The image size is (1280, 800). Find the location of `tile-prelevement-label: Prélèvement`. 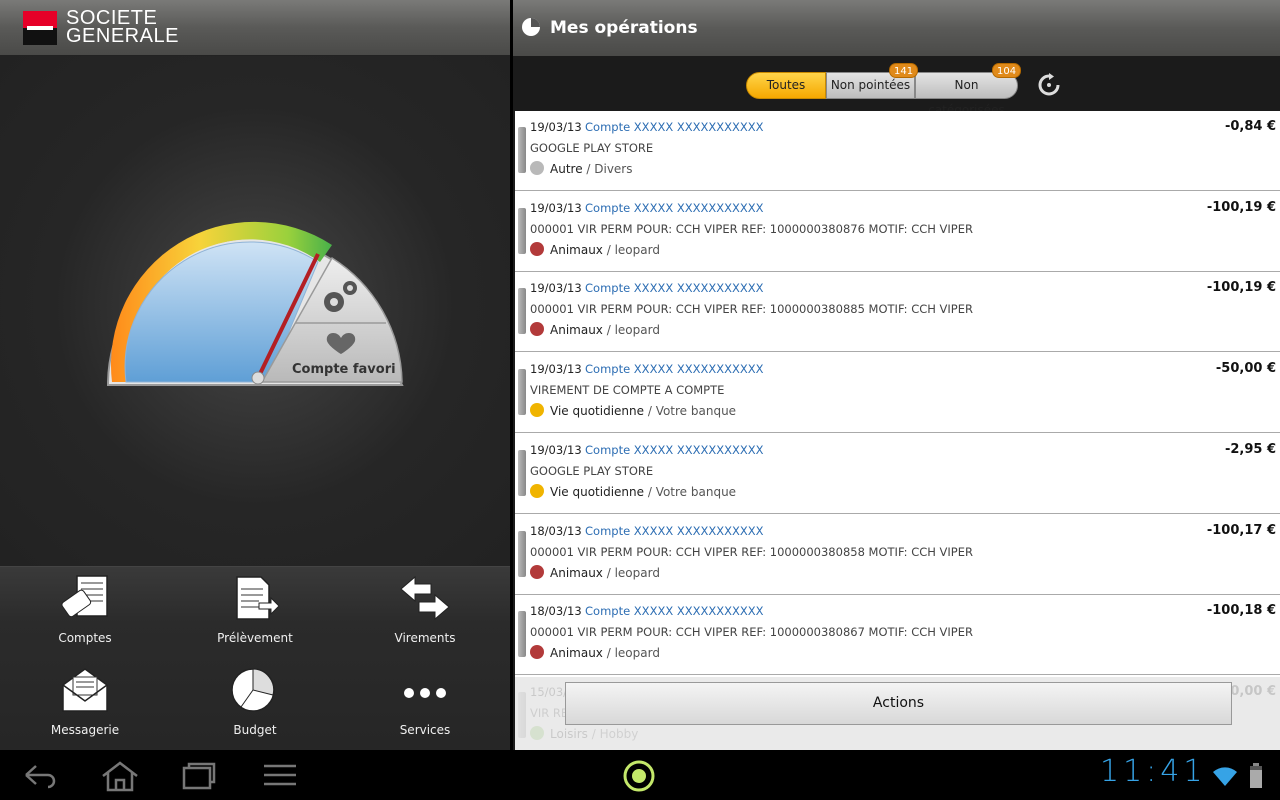

tile-prelevement-label: Prélèvement is located at coordinates (255, 638).